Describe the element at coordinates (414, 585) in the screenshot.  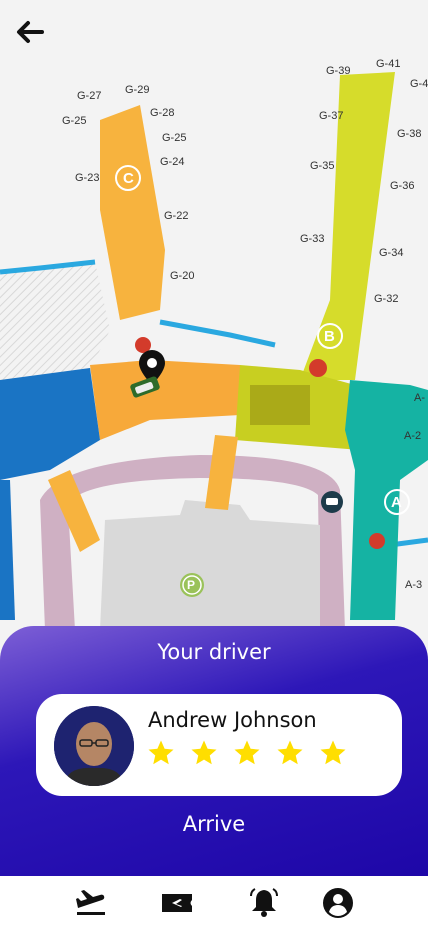
I see `gate-label: A-3` at that location.